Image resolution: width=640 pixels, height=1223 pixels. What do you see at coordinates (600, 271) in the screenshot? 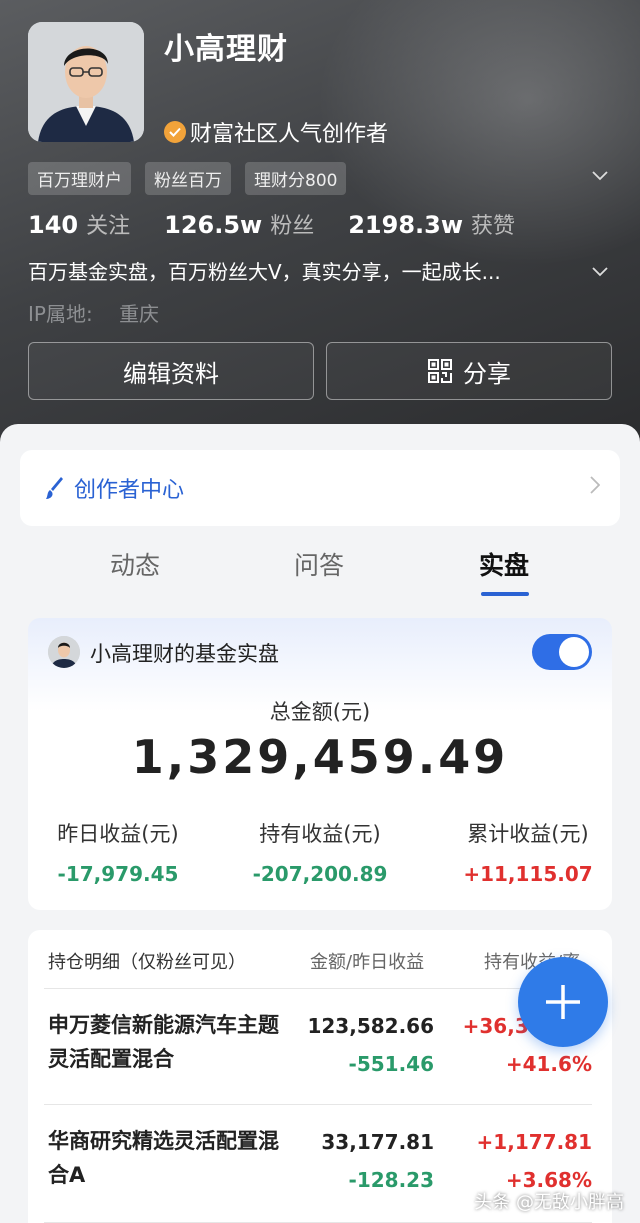
I see `bio-expand-chevron-icon` at bounding box center [600, 271].